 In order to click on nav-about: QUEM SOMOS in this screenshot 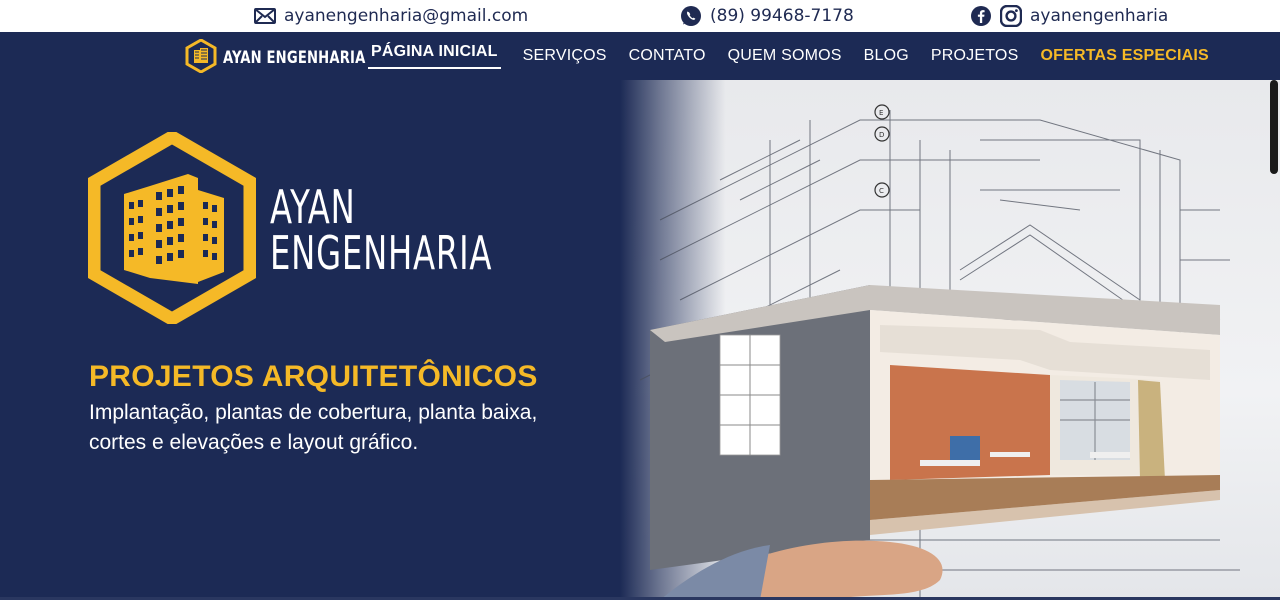, I will do `click(785, 56)`.